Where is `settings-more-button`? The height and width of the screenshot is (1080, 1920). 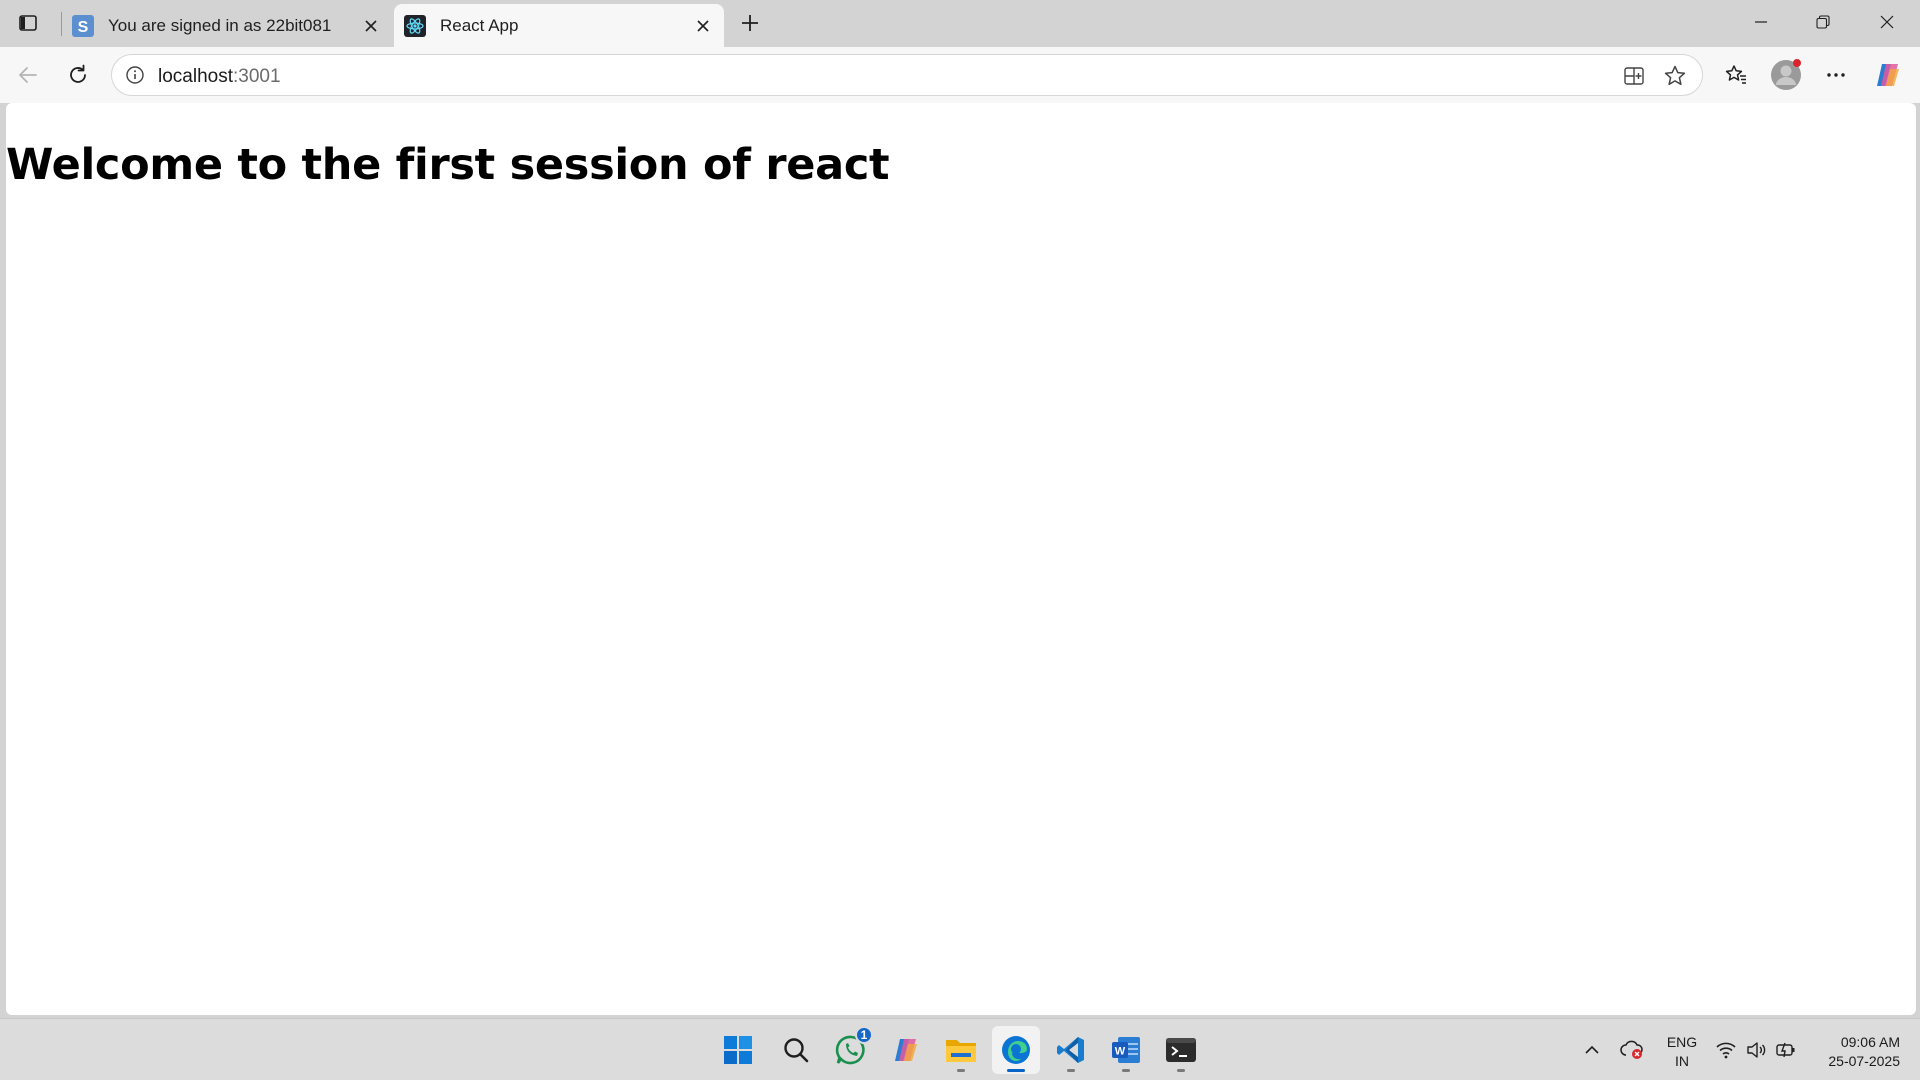 settings-more-button is located at coordinates (1836, 75).